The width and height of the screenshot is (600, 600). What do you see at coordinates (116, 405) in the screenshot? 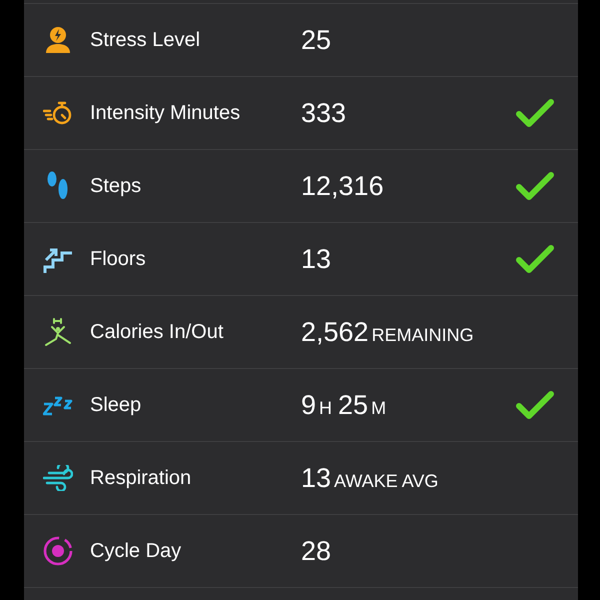
I see `metric-label: Sleep` at bounding box center [116, 405].